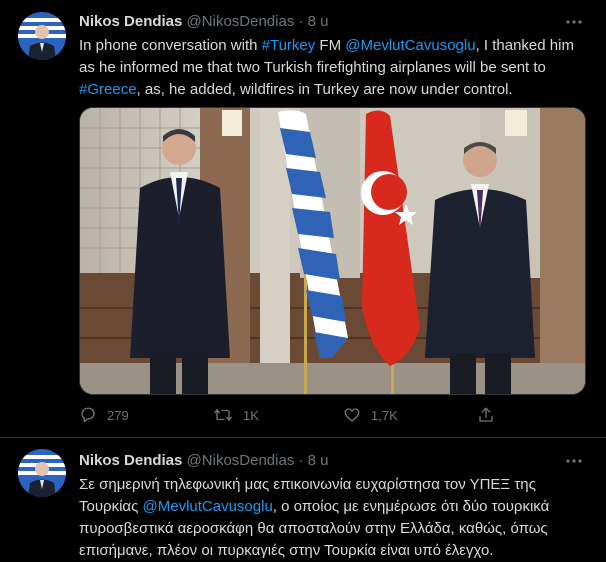 This screenshot has height=562, width=606. Describe the element at coordinates (223, 415) in the screenshot. I see `retweet-icon` at that location.